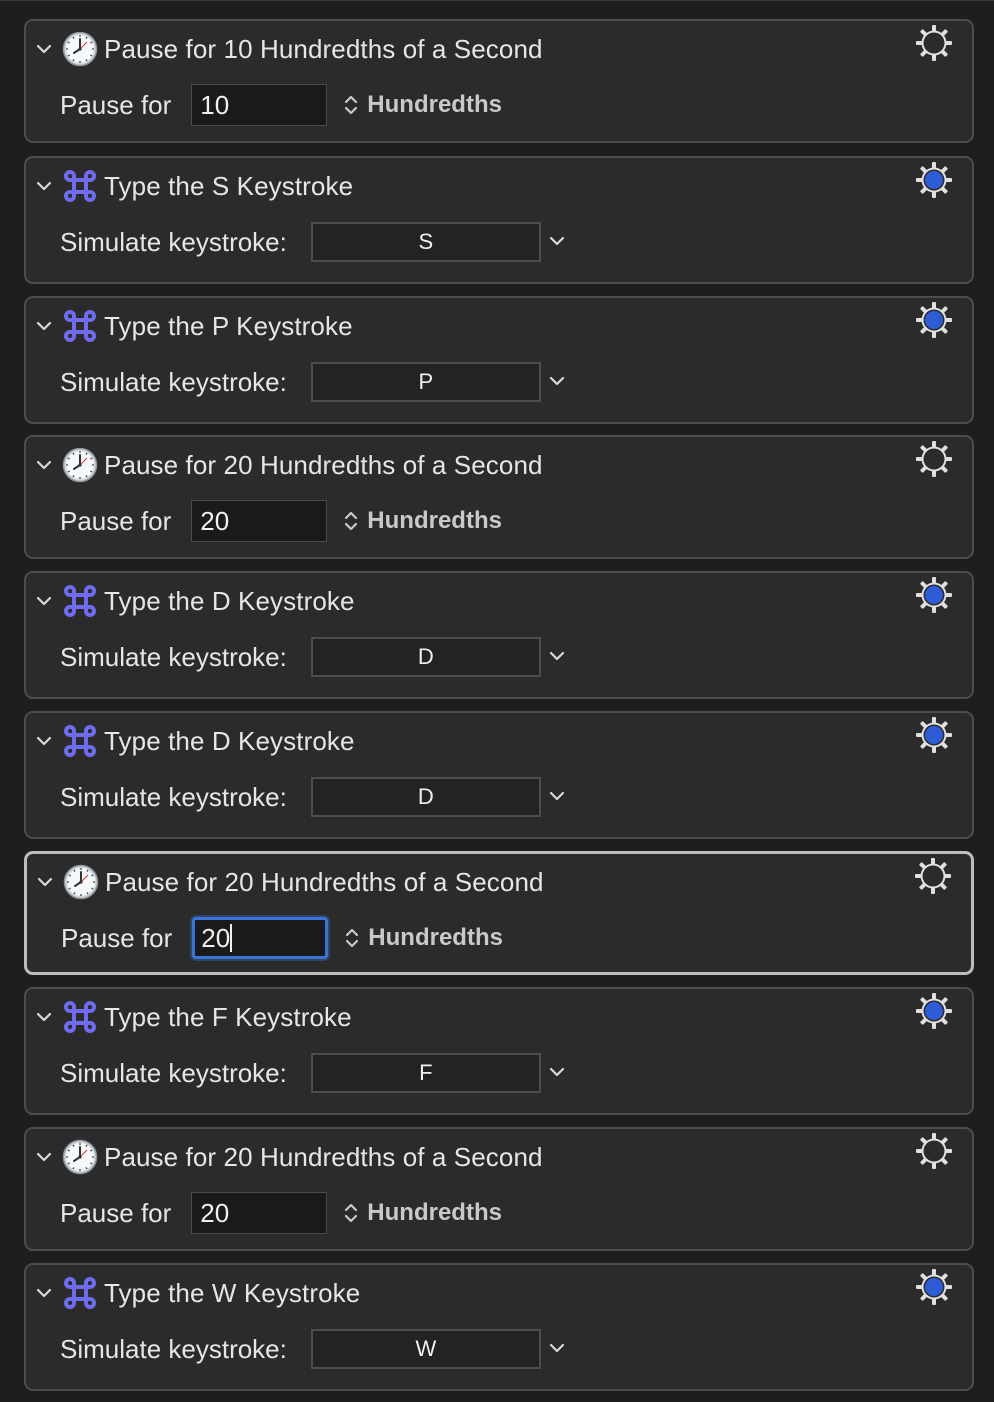 The height and width of the screenshot is (1402, 994). I want to click on keystroke-value: P, so click(426, 381).